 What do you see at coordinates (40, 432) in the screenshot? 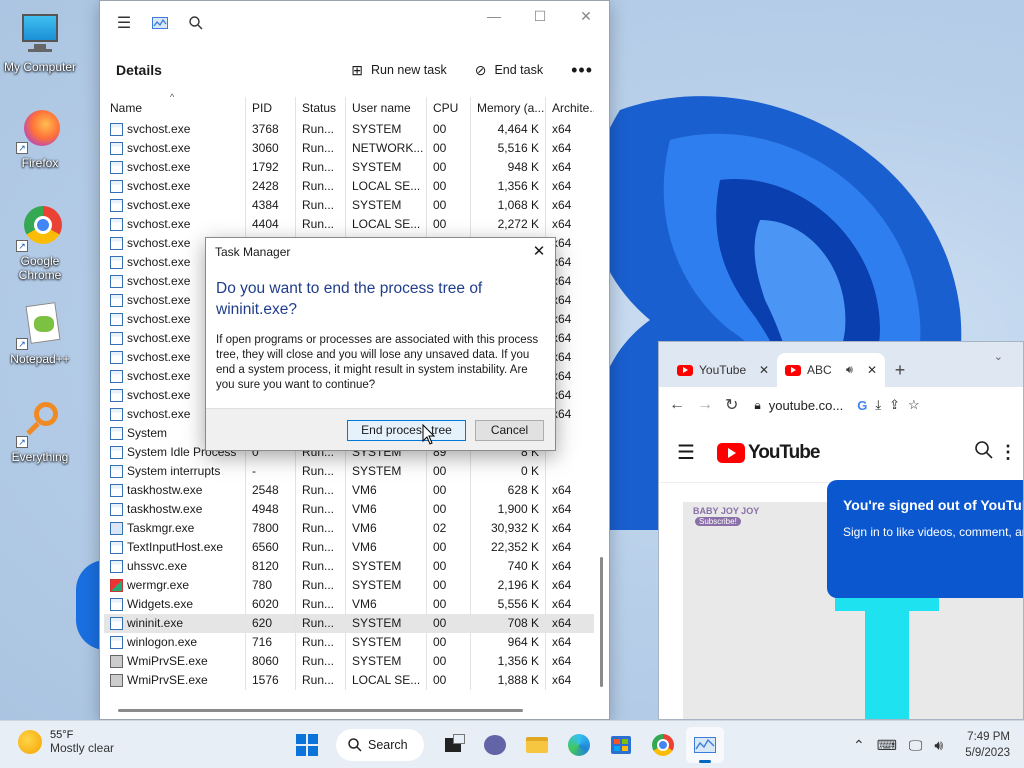
I see `desktop-icon-everything: ↗ Everything` at bounding box center [40, 432].